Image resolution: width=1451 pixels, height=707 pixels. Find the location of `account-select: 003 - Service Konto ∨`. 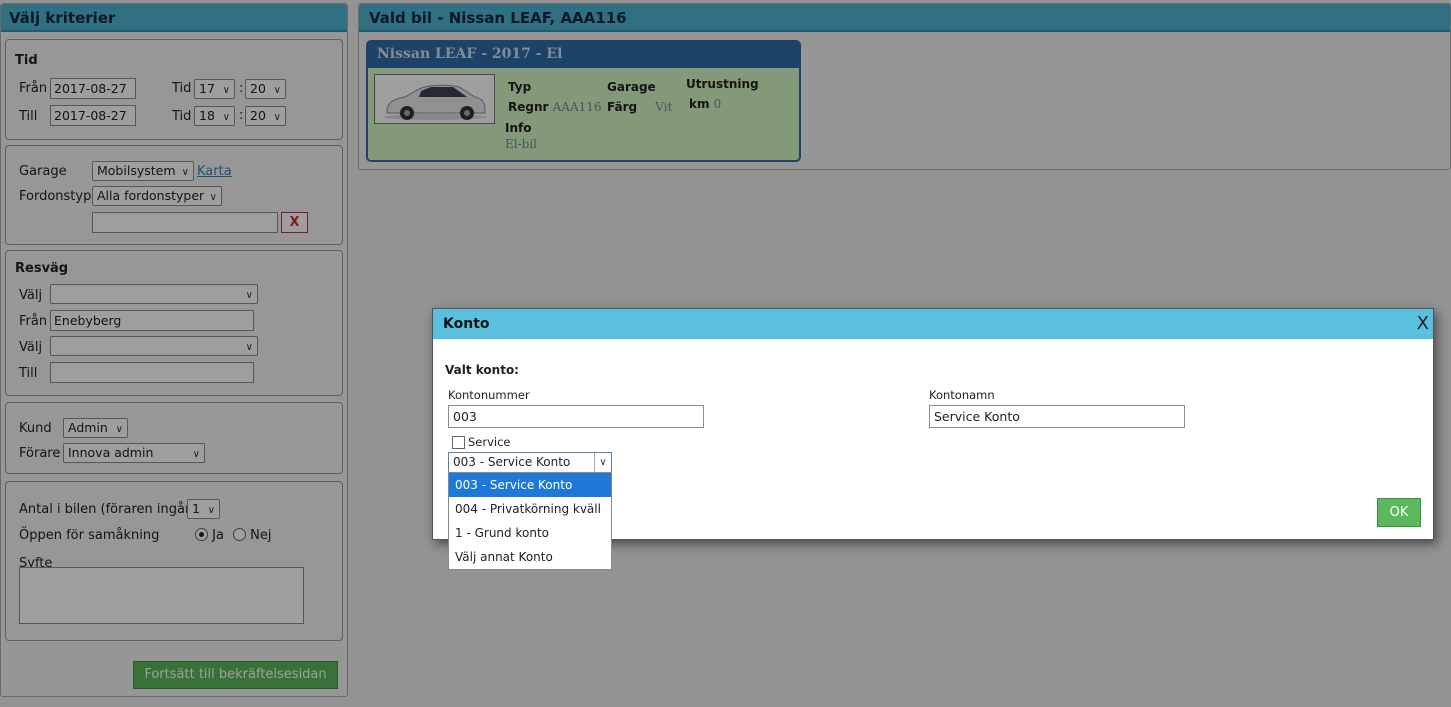

account-select: 003 - Service Konto ∨ is located at coordinates (530, 462).